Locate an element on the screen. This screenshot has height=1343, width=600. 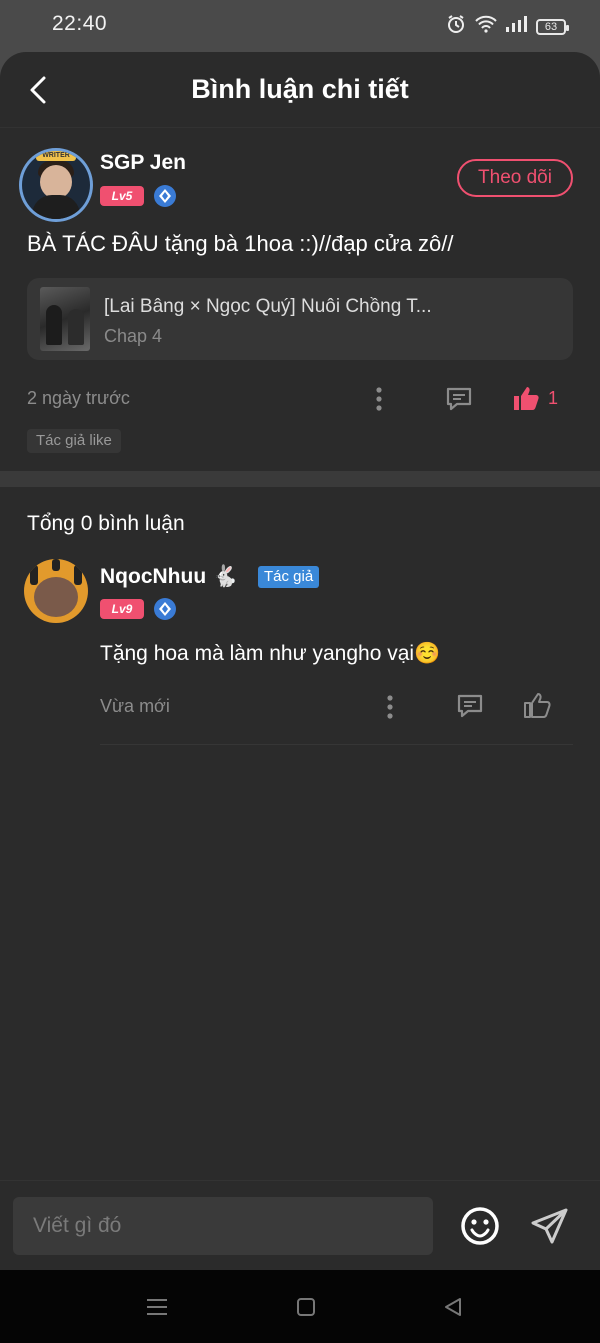
wifi-icon is located at coordinates (486, 26).